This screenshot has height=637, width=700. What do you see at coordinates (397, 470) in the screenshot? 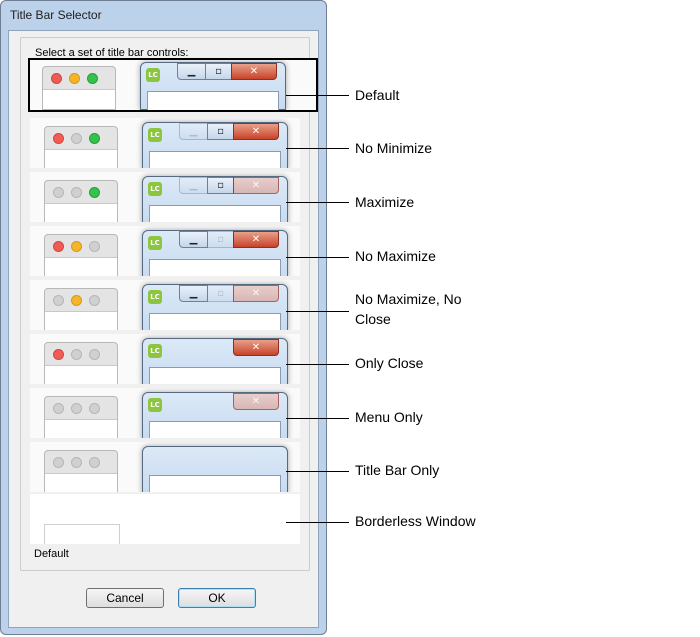
I see `callout-label-title-bar-only: Title Bar Only` at bounding box center [397, 470].